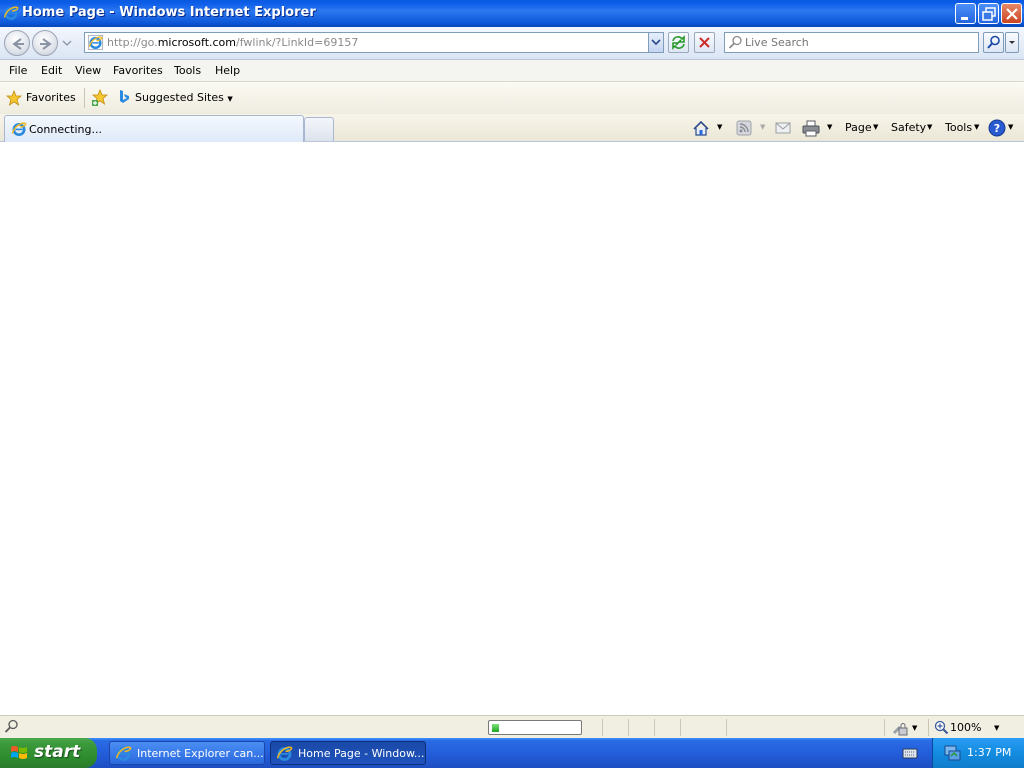 The image size is (1024, 768). I want to click on start-button: start, so click(48, 753).